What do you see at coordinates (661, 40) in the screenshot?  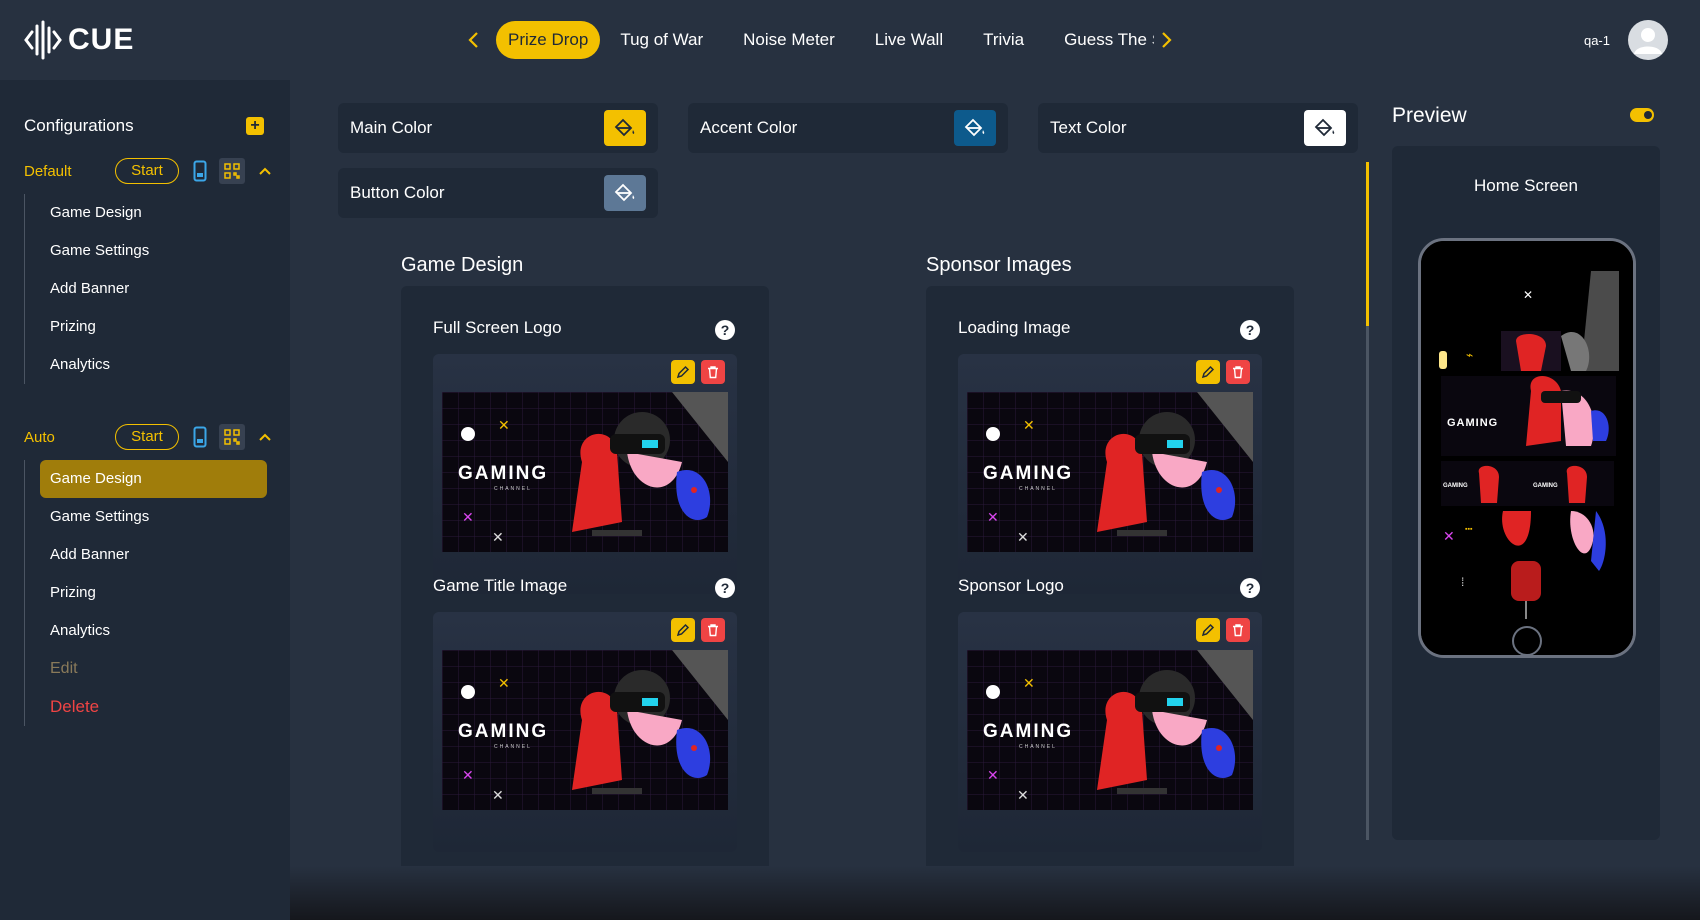 I see `tab-tug-of-war: Tug of War` at bounding box center [661, 40].